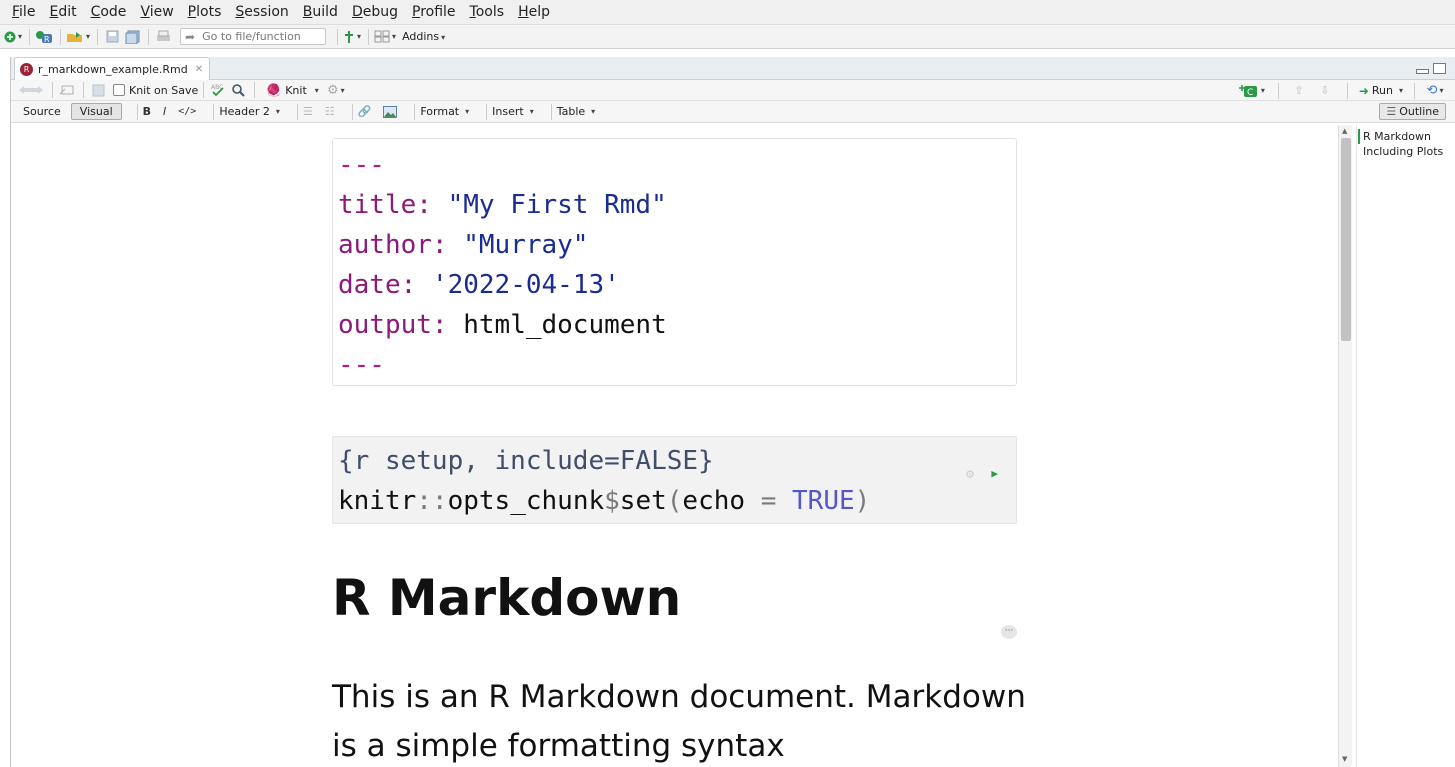  What do you see at coordinates (1345, 446) in the screenshot?
I see `editor-scrollbar: ▲ ▼` at bounding box center [1345, 446].